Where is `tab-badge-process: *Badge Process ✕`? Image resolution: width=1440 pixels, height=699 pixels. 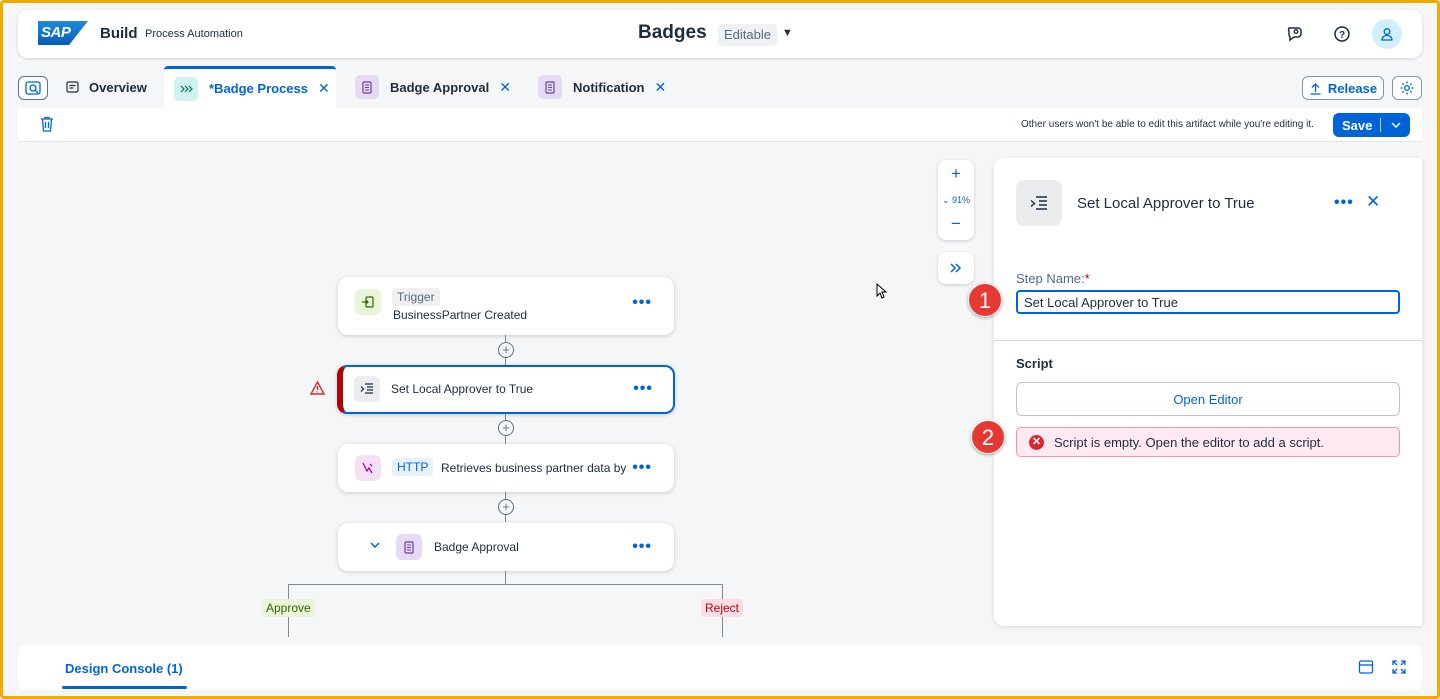
tab-badge-process: *Badge Process ✕ is located at coordinates (250, 87).